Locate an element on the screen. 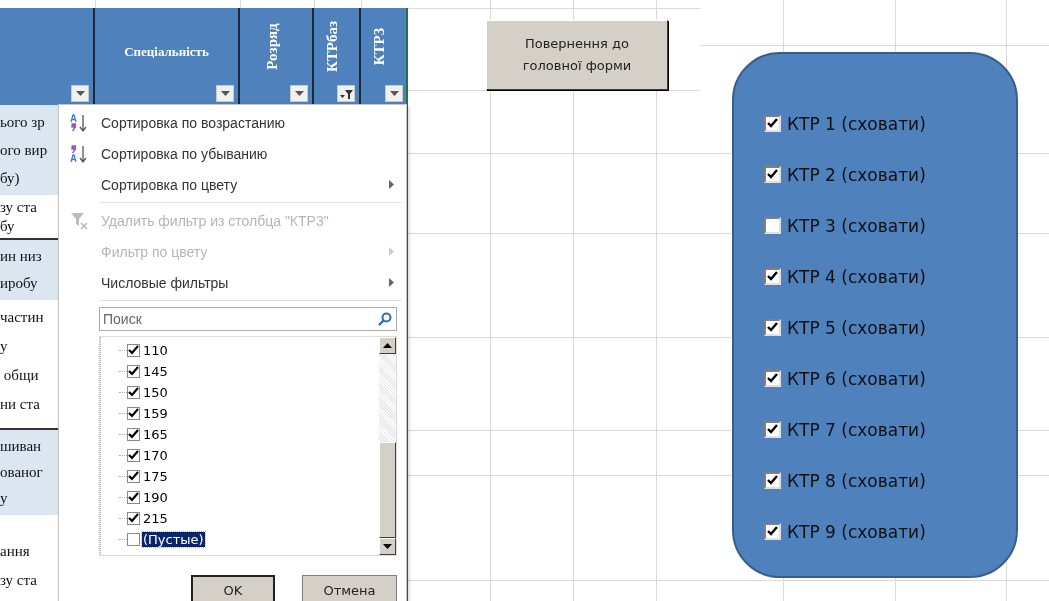  column-title: КТР3 is located at coordinates (380, 46).